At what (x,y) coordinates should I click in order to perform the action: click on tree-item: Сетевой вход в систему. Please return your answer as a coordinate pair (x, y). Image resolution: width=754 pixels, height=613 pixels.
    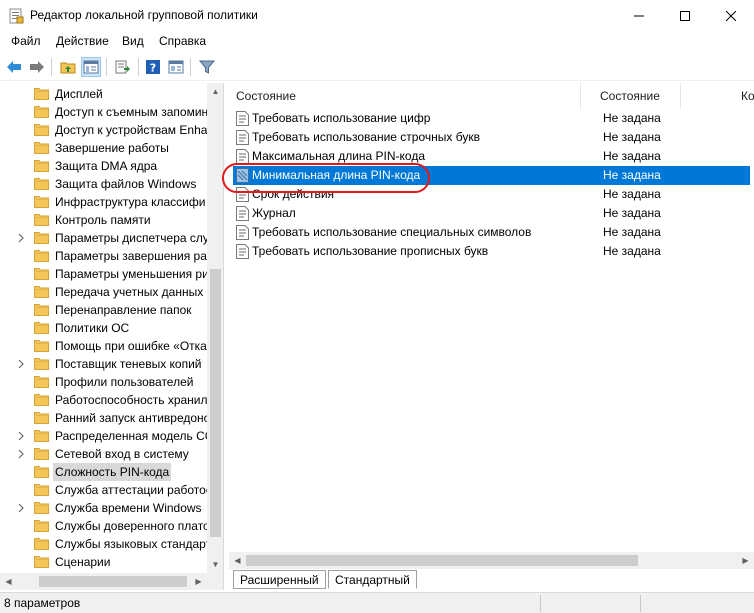
    Looking at the image, I should click on (103, 454).